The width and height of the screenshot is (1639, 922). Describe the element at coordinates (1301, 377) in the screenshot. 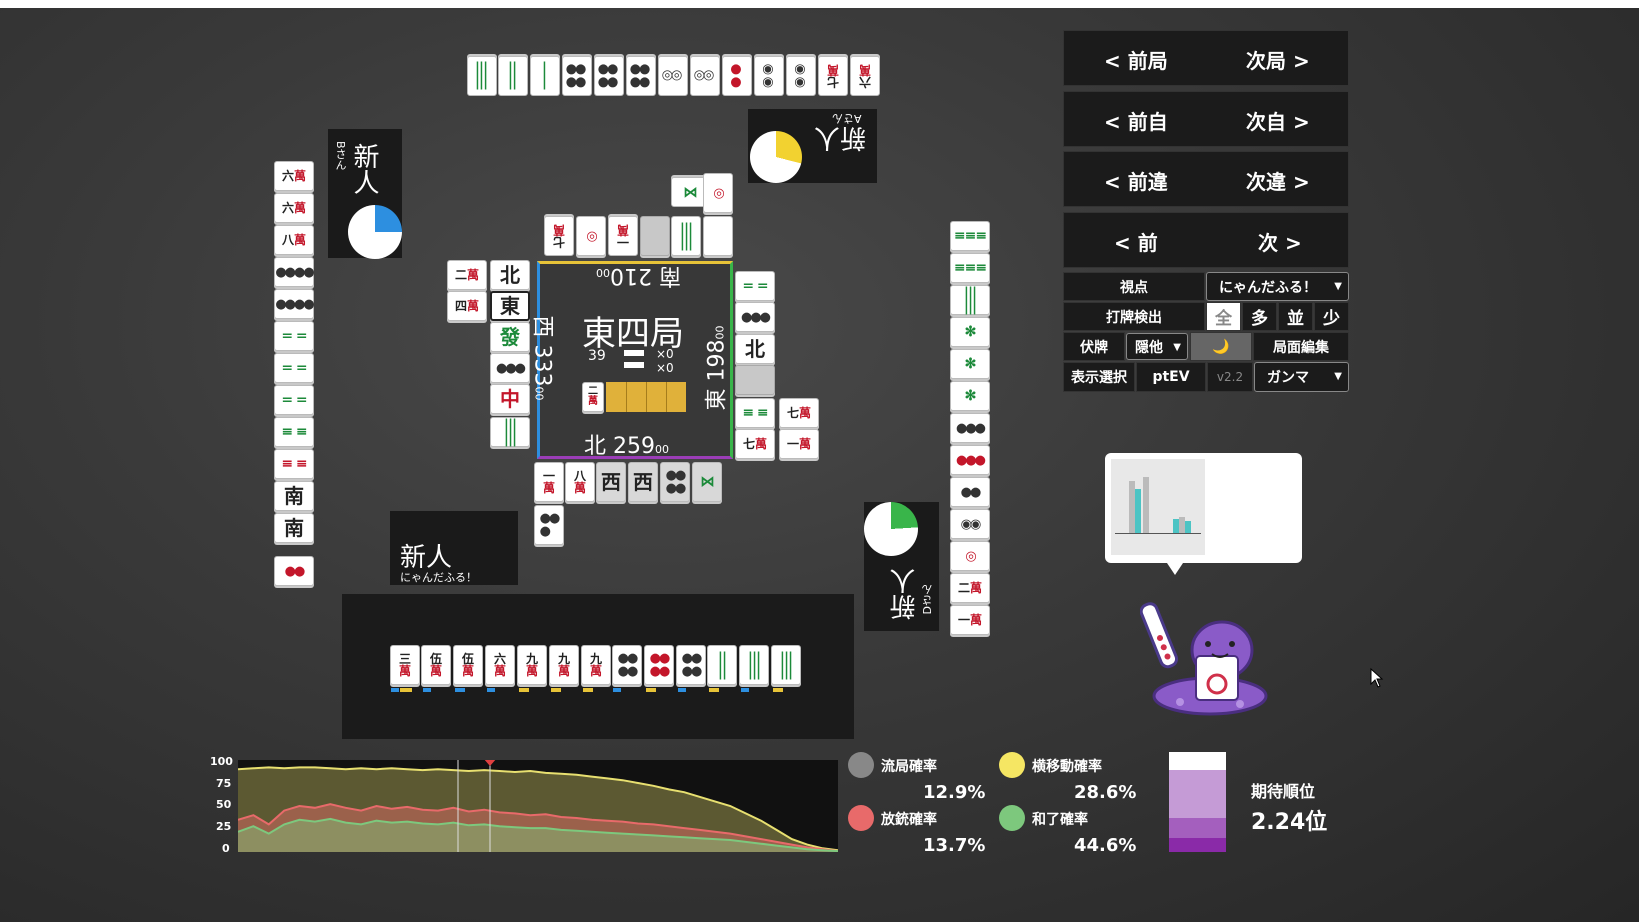

I see `mode-select: ガンマ ▼` at that location.